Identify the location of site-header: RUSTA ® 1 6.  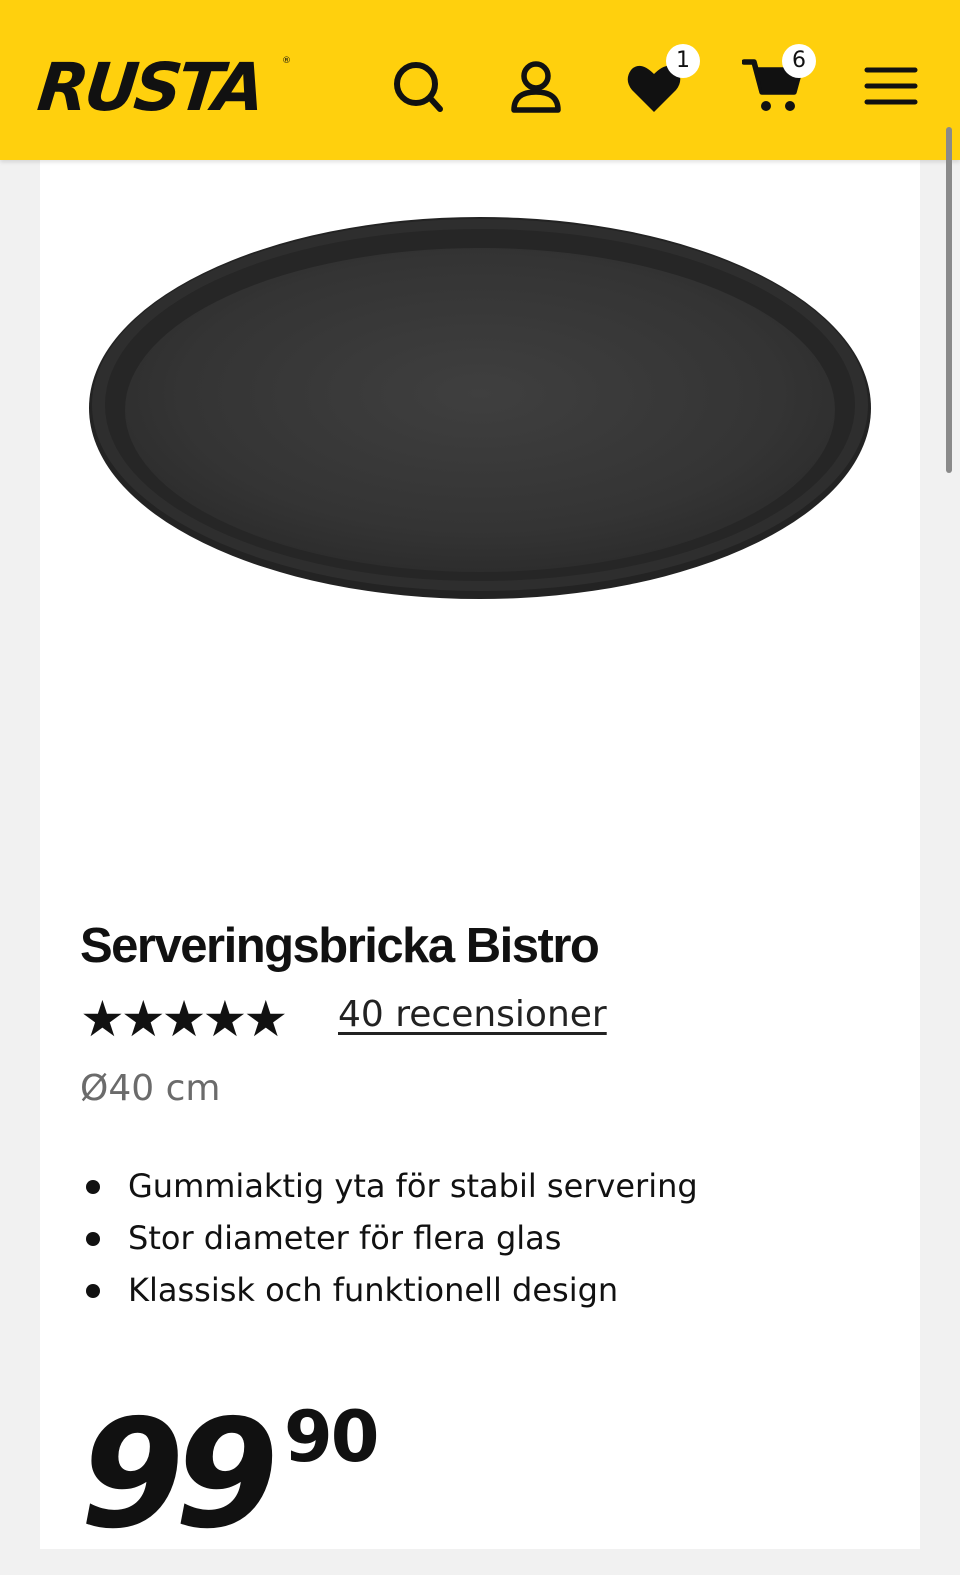
(480, 80).